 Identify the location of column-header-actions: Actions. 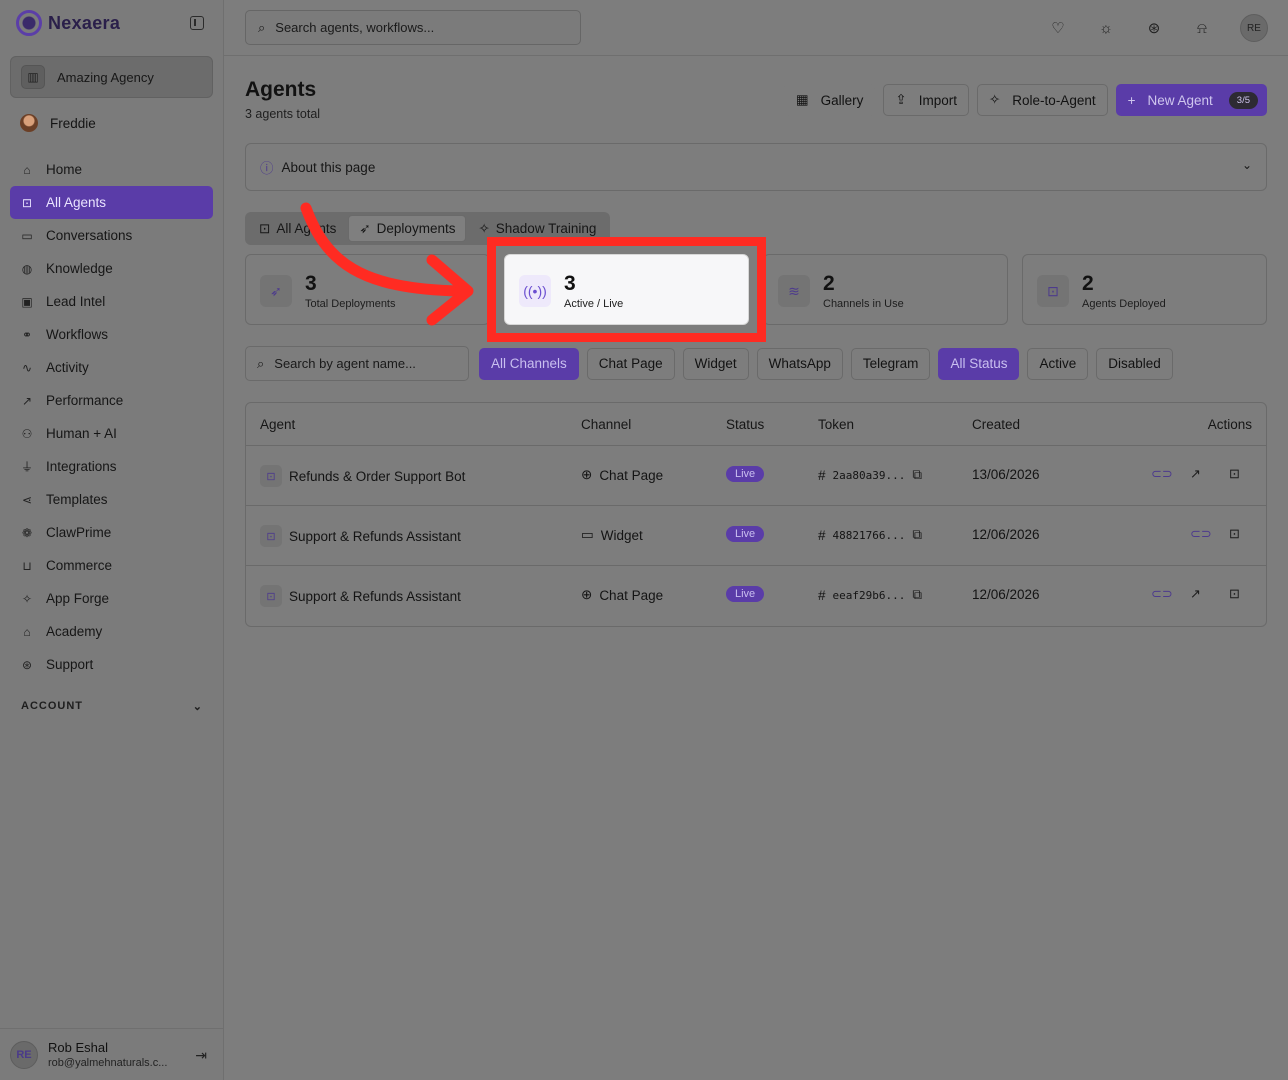
(1229, 424).